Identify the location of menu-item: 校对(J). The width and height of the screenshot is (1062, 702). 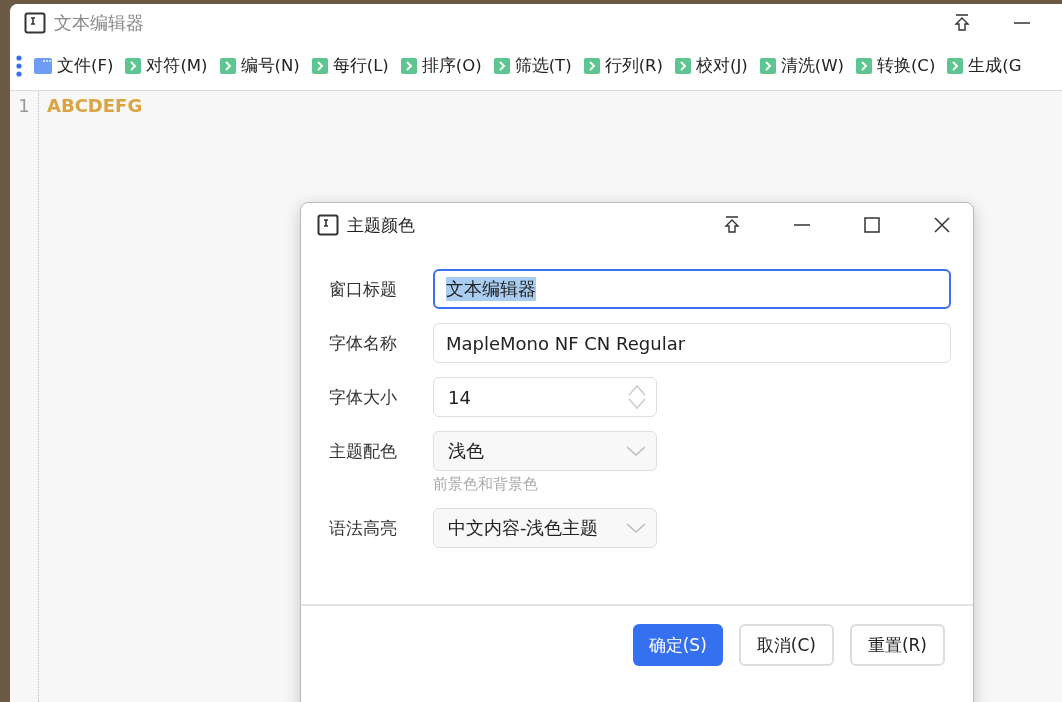
(711, 66).